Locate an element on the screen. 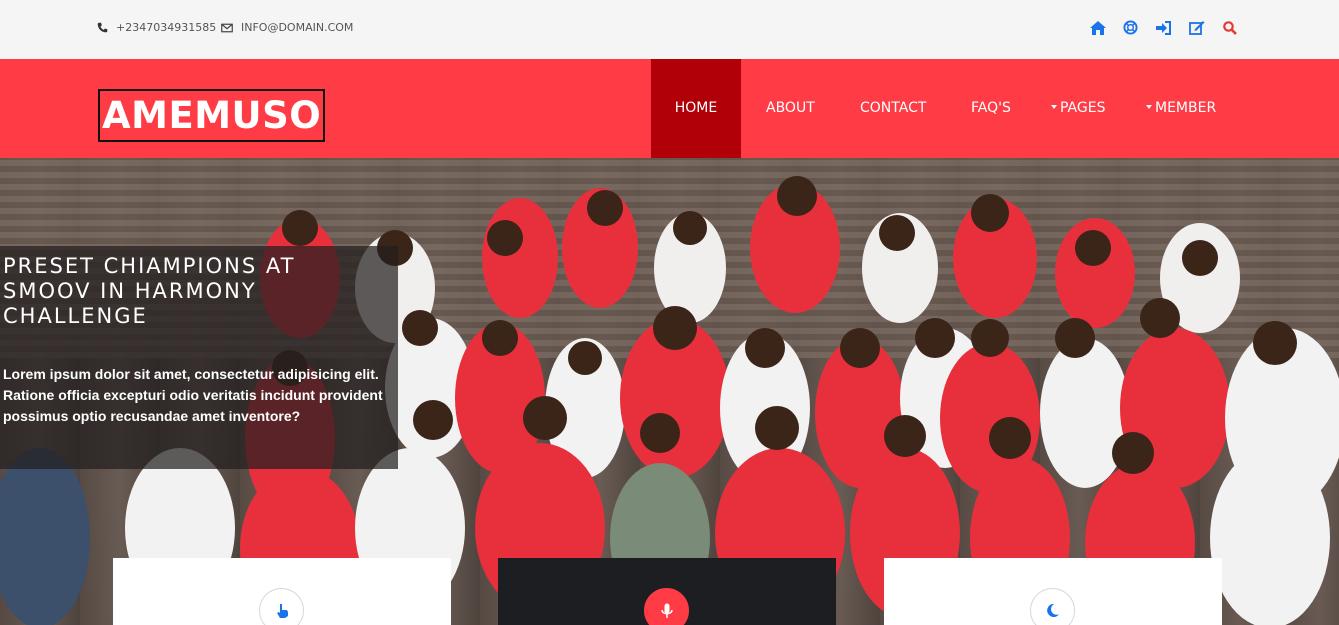  phone-number: +2347034931585 is located at coordinates (166, 27).